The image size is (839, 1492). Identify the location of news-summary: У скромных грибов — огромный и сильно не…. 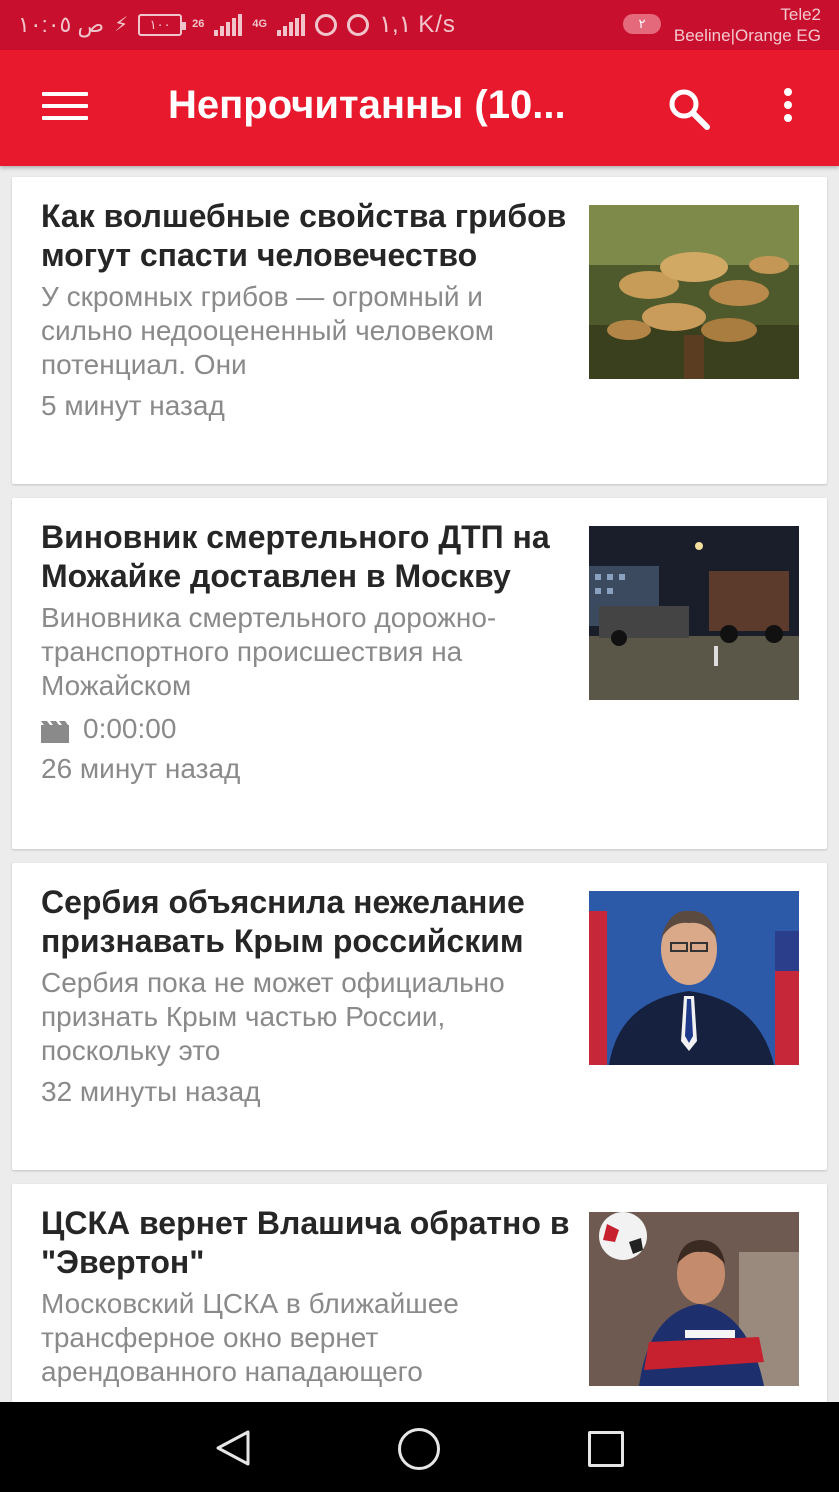
(268, 330).